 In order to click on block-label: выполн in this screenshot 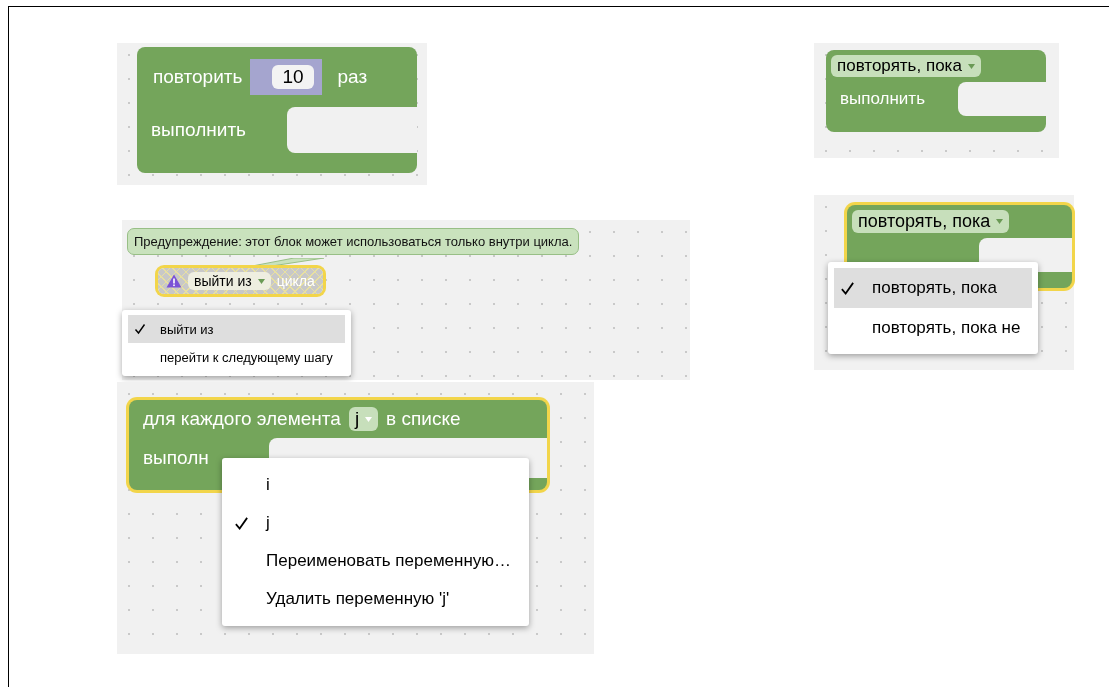, I will do `click(176, 458)`.